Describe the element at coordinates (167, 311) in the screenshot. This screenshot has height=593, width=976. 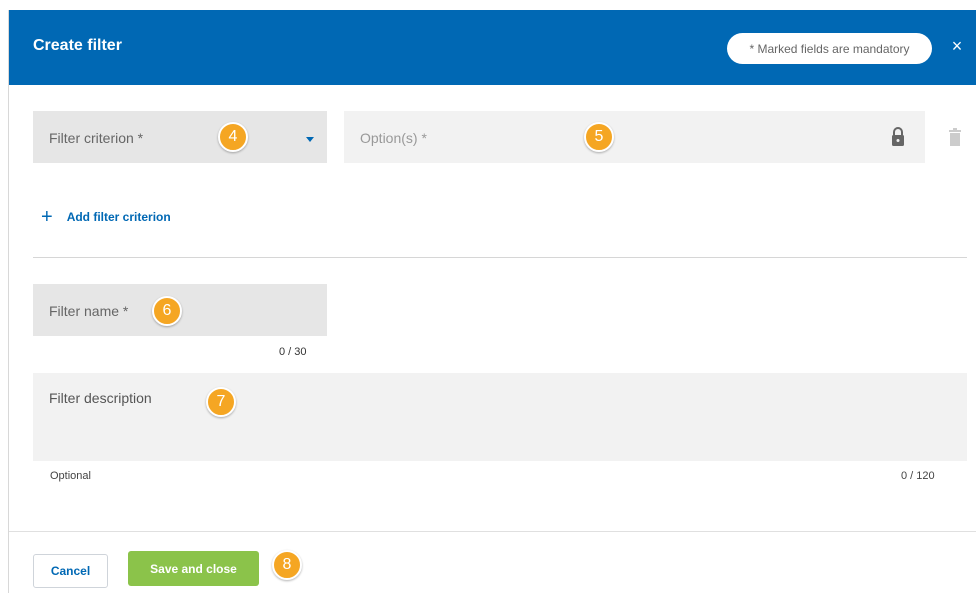
I see `callout-badge-6: 6` at that location.